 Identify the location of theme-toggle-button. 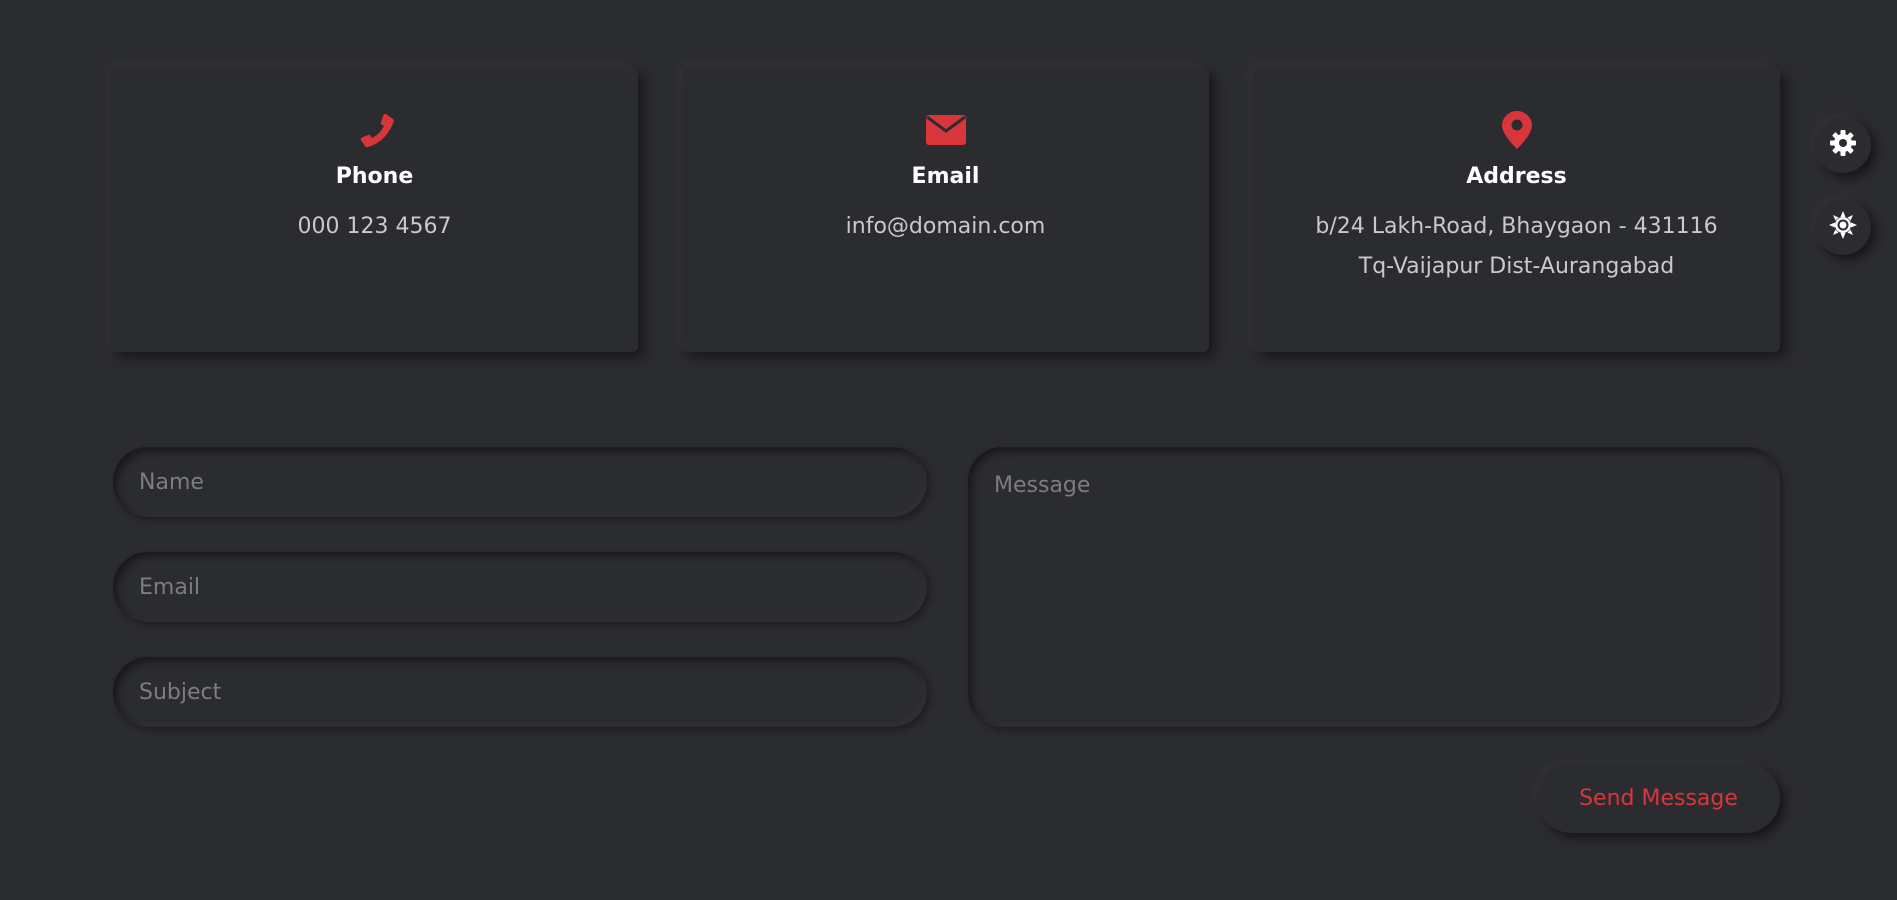
(1843, 227).